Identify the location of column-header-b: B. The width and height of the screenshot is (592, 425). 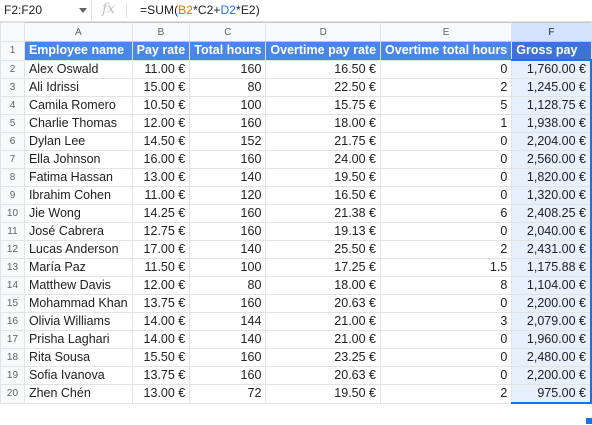
(161, 32).